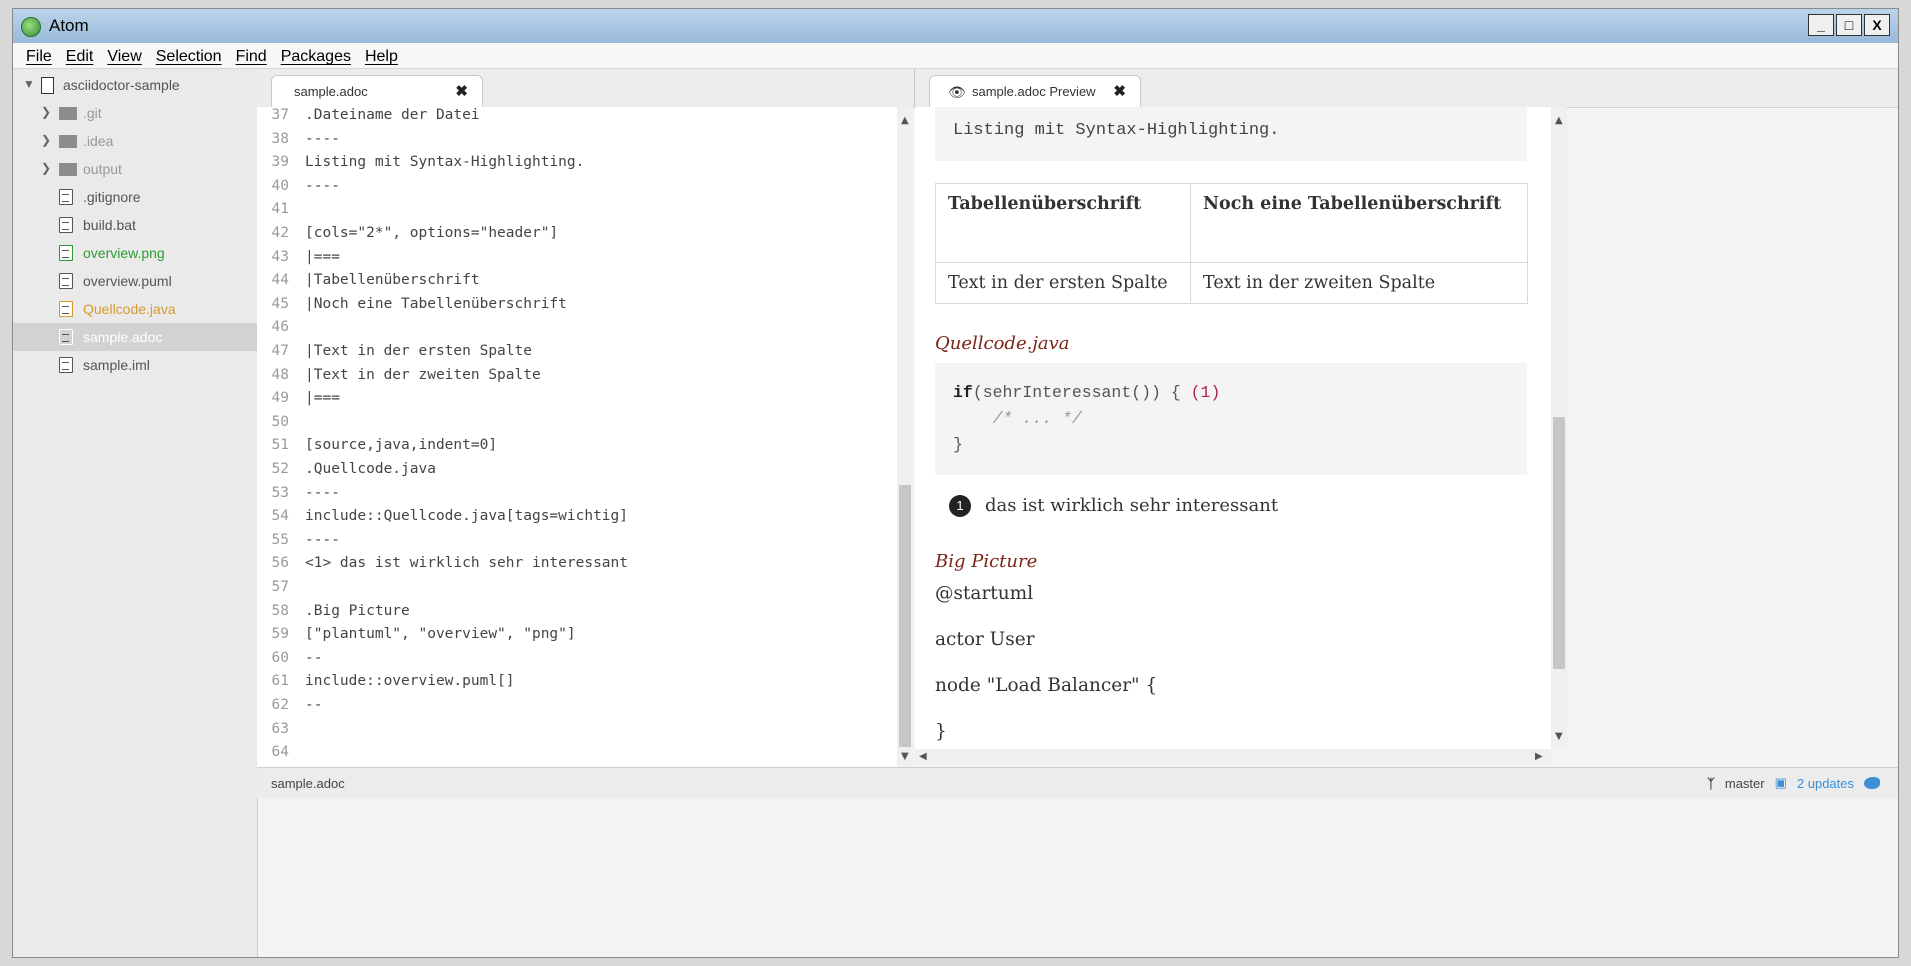  I want to click on line-text: [cols="2*", options="header"], so click(432, 233).